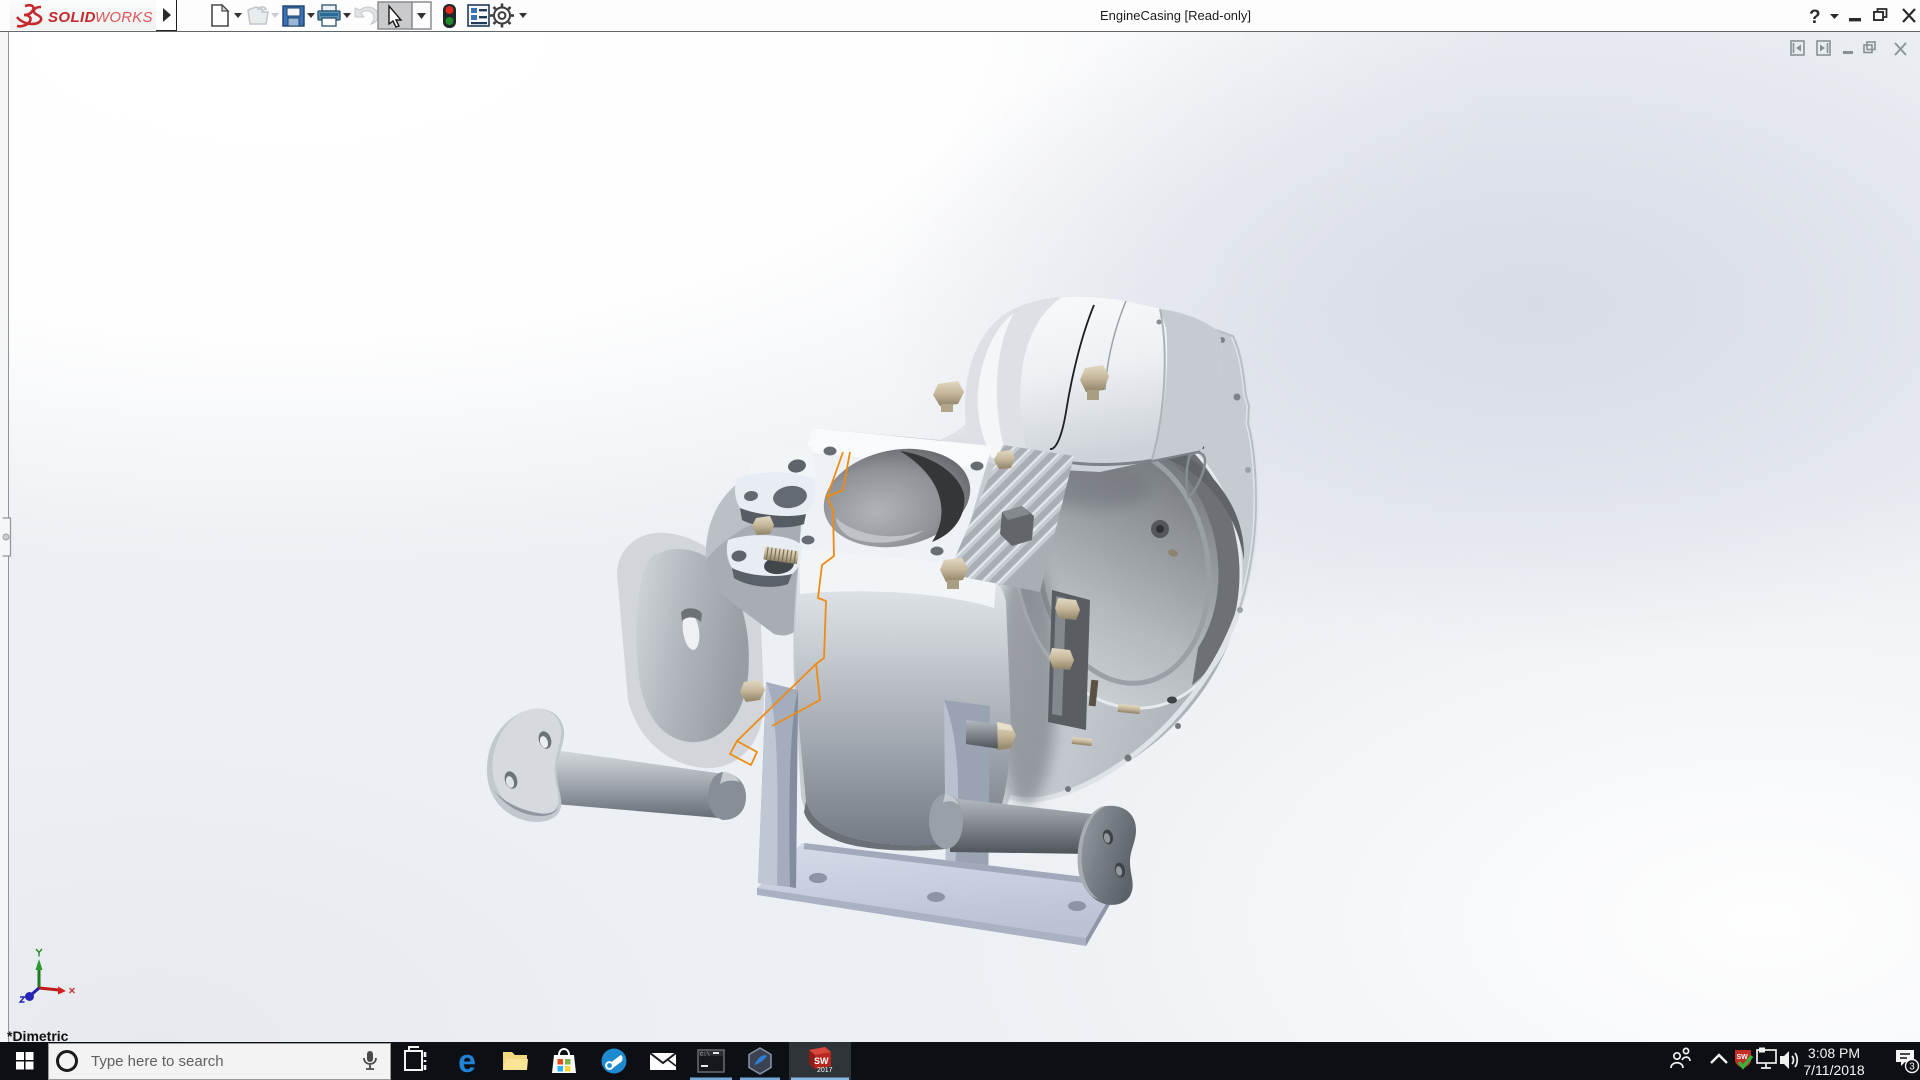 Image resolution: width=1920 pixels, height=1080 pixels. What do you see at coordinates (1912, 1067) in the screenshot?
I see `svg-text: 3` at bounding box center [1912, 1067].